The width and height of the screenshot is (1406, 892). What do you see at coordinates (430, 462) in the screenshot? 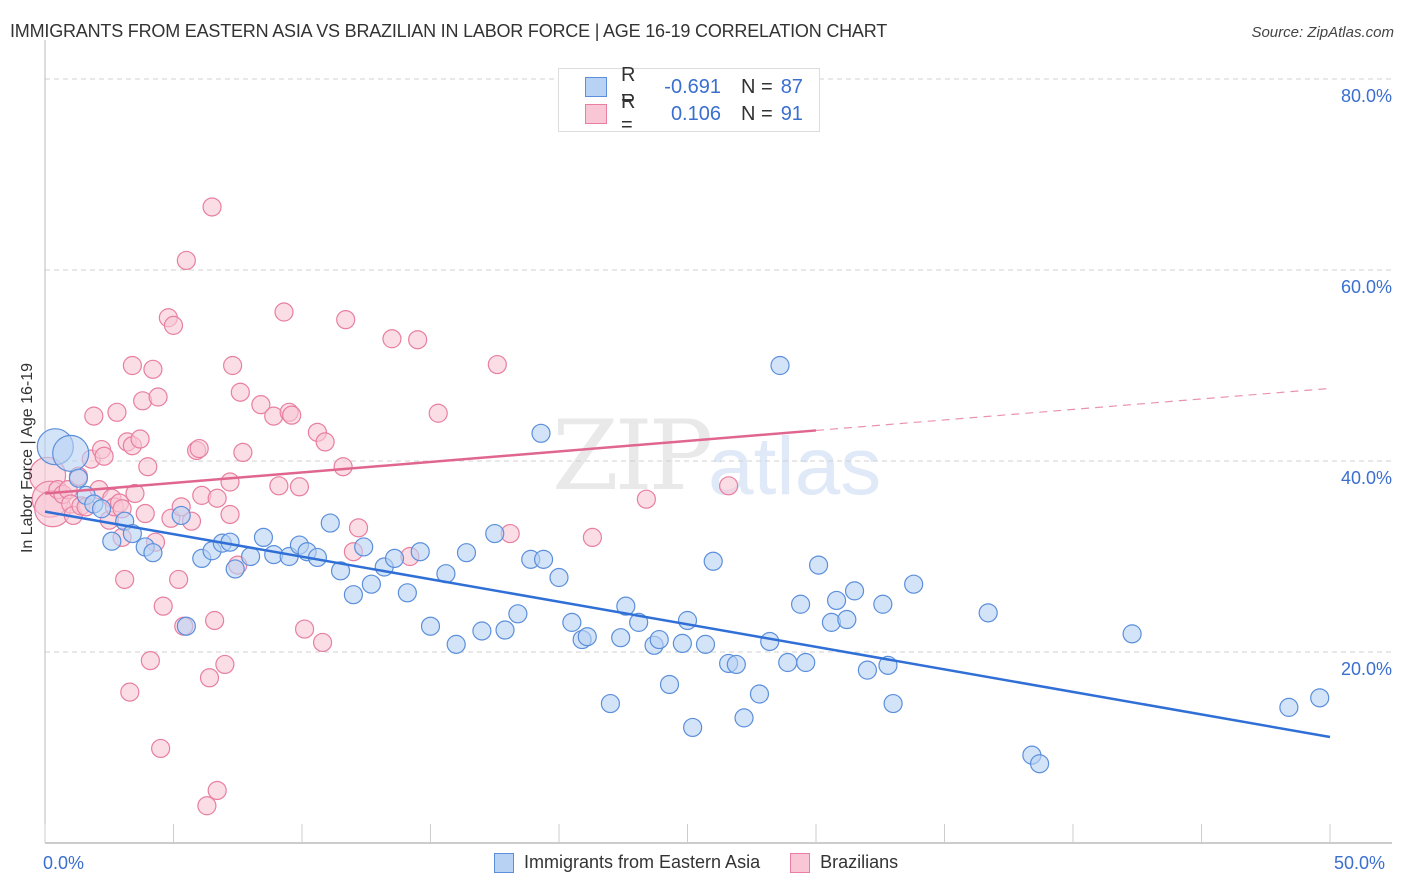
I see `trend-line-brazilians` at bounding box center [430, 462].